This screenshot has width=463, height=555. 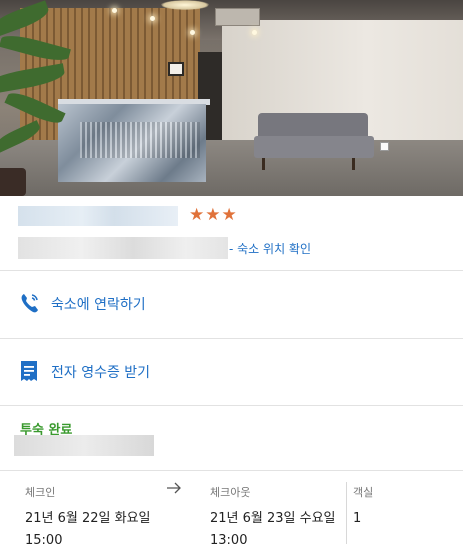 I want to click on map-link: - 숙소 위치 확인, so click(x=270, y=248).